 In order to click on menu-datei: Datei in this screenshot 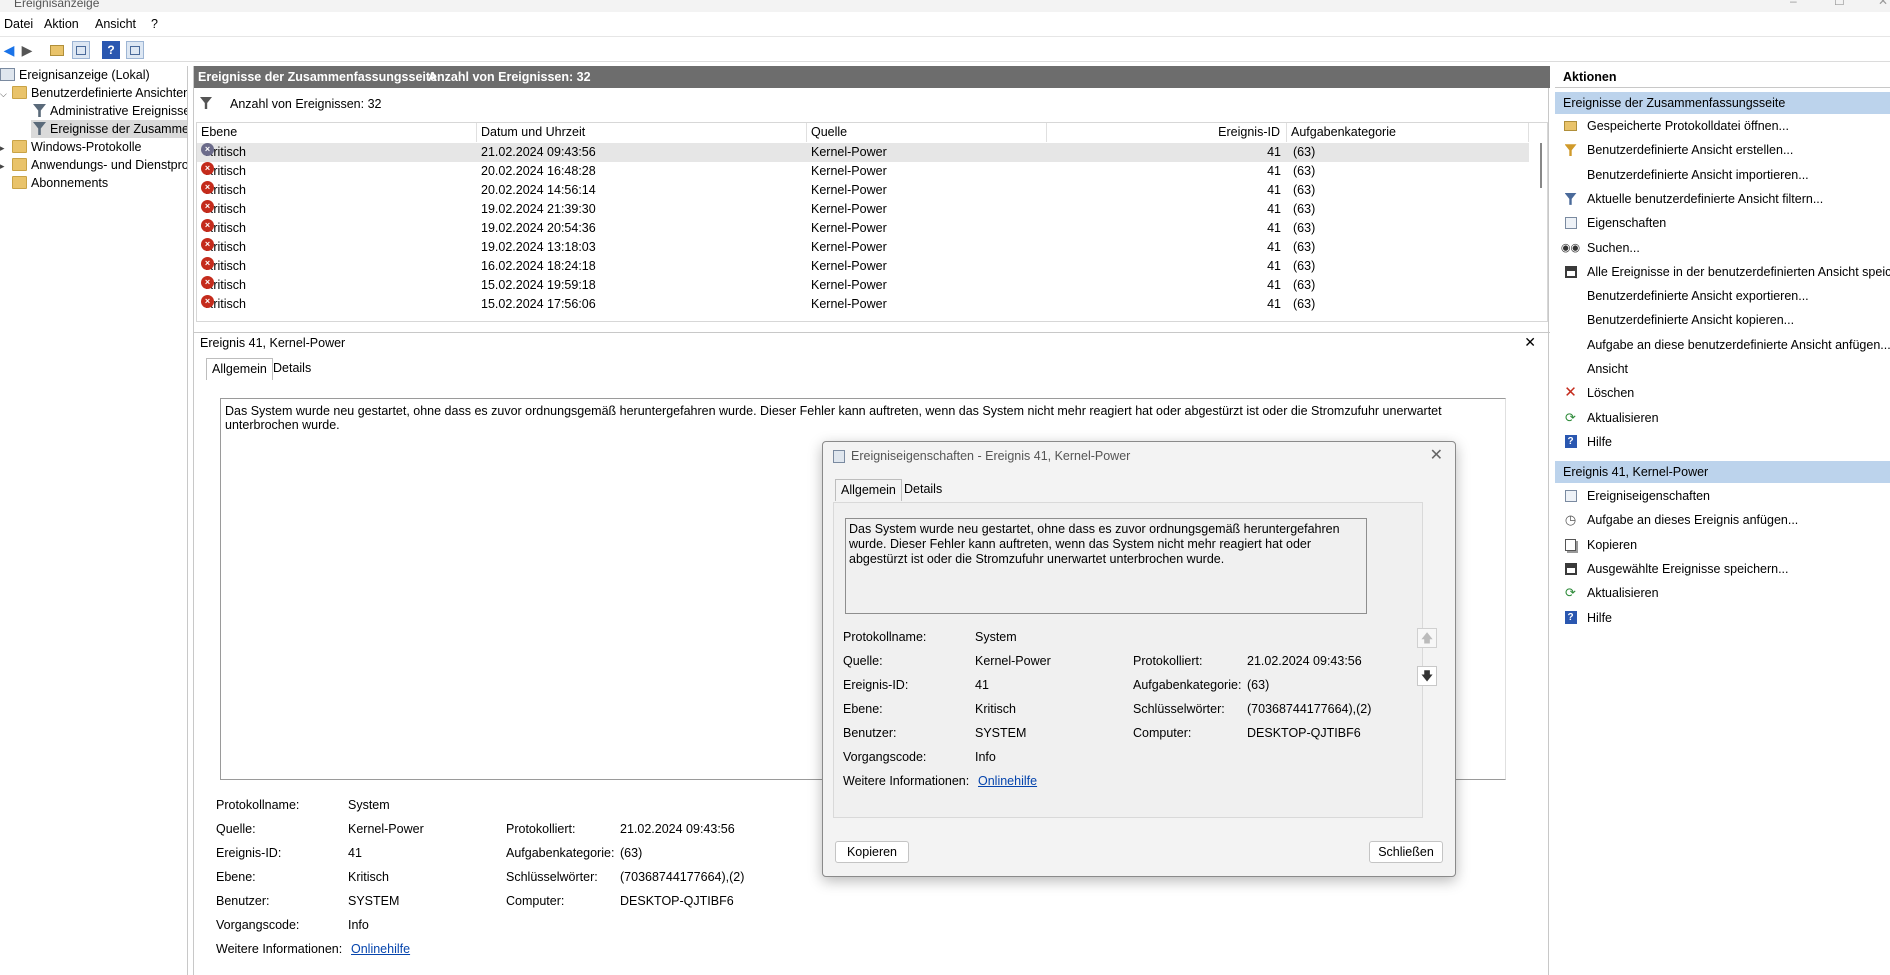, I will do `click(18, 24)`.